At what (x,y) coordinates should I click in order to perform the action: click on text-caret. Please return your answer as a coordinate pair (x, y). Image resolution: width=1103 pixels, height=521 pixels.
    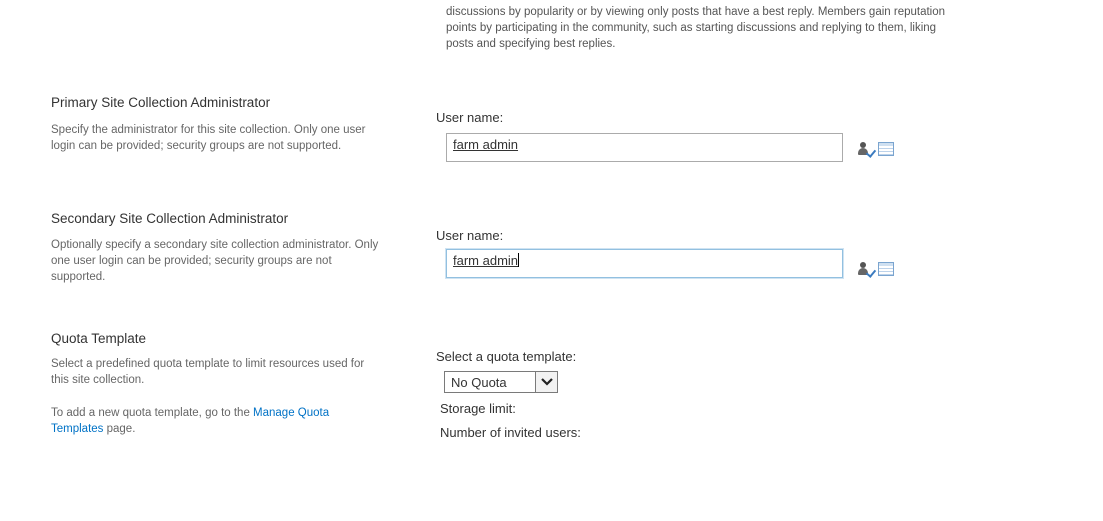
    Looking at the image, I should click on (519, 260).